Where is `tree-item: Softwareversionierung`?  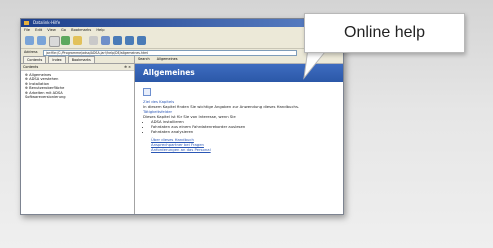
tree-item: Softwareversionierung is located at coordinates (79, 97).